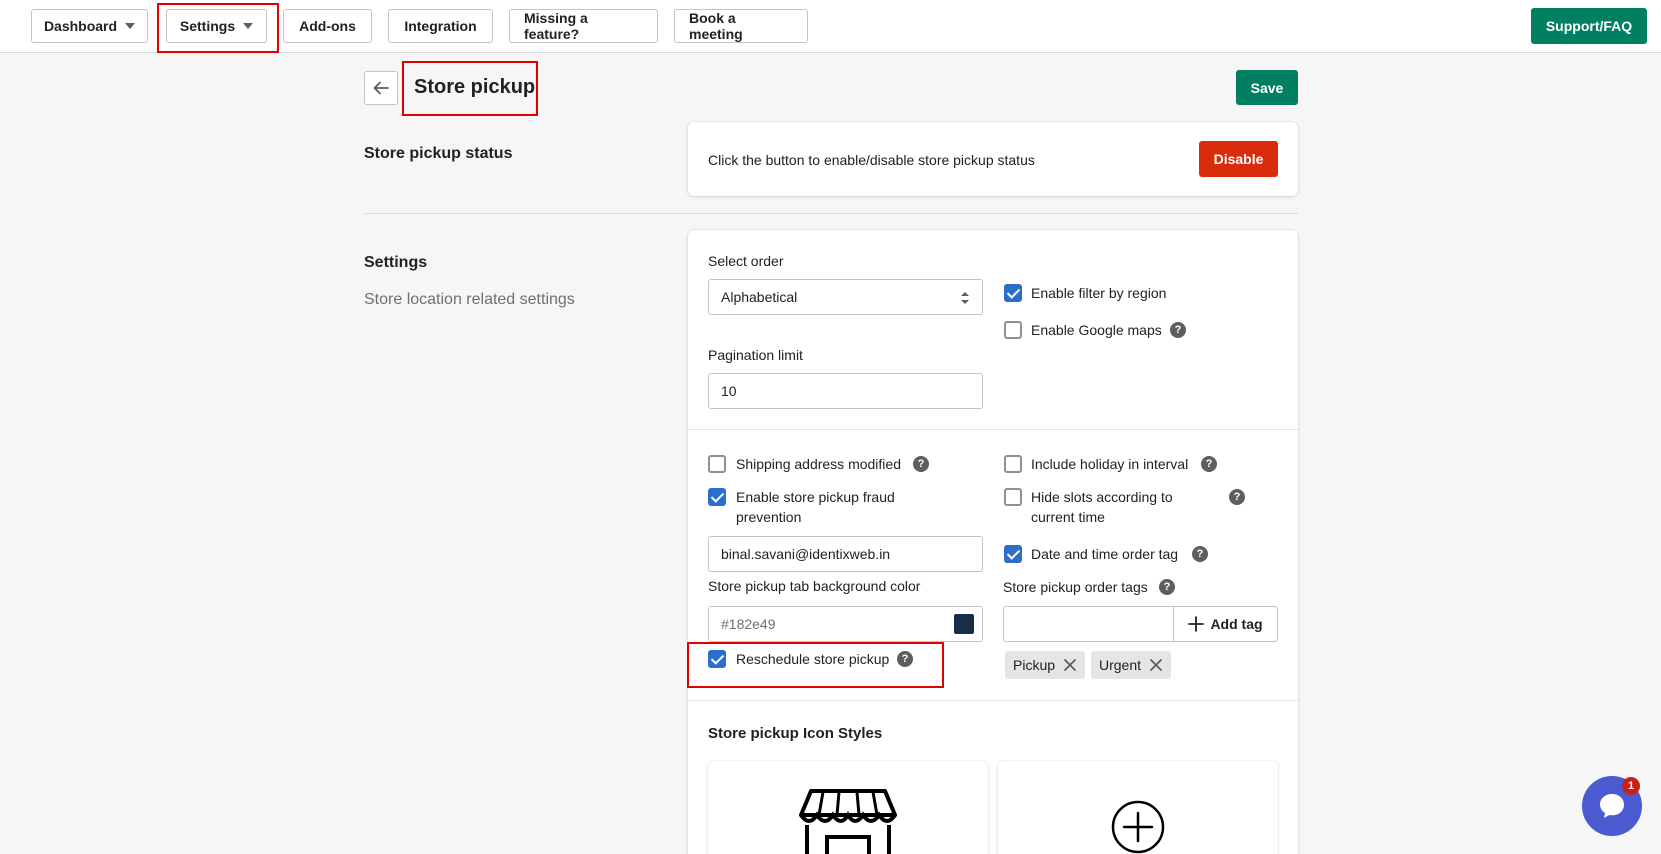  Describe the element at coordinates (1138, 827) in the screenshot. I see `add-circle-icon` at that location.